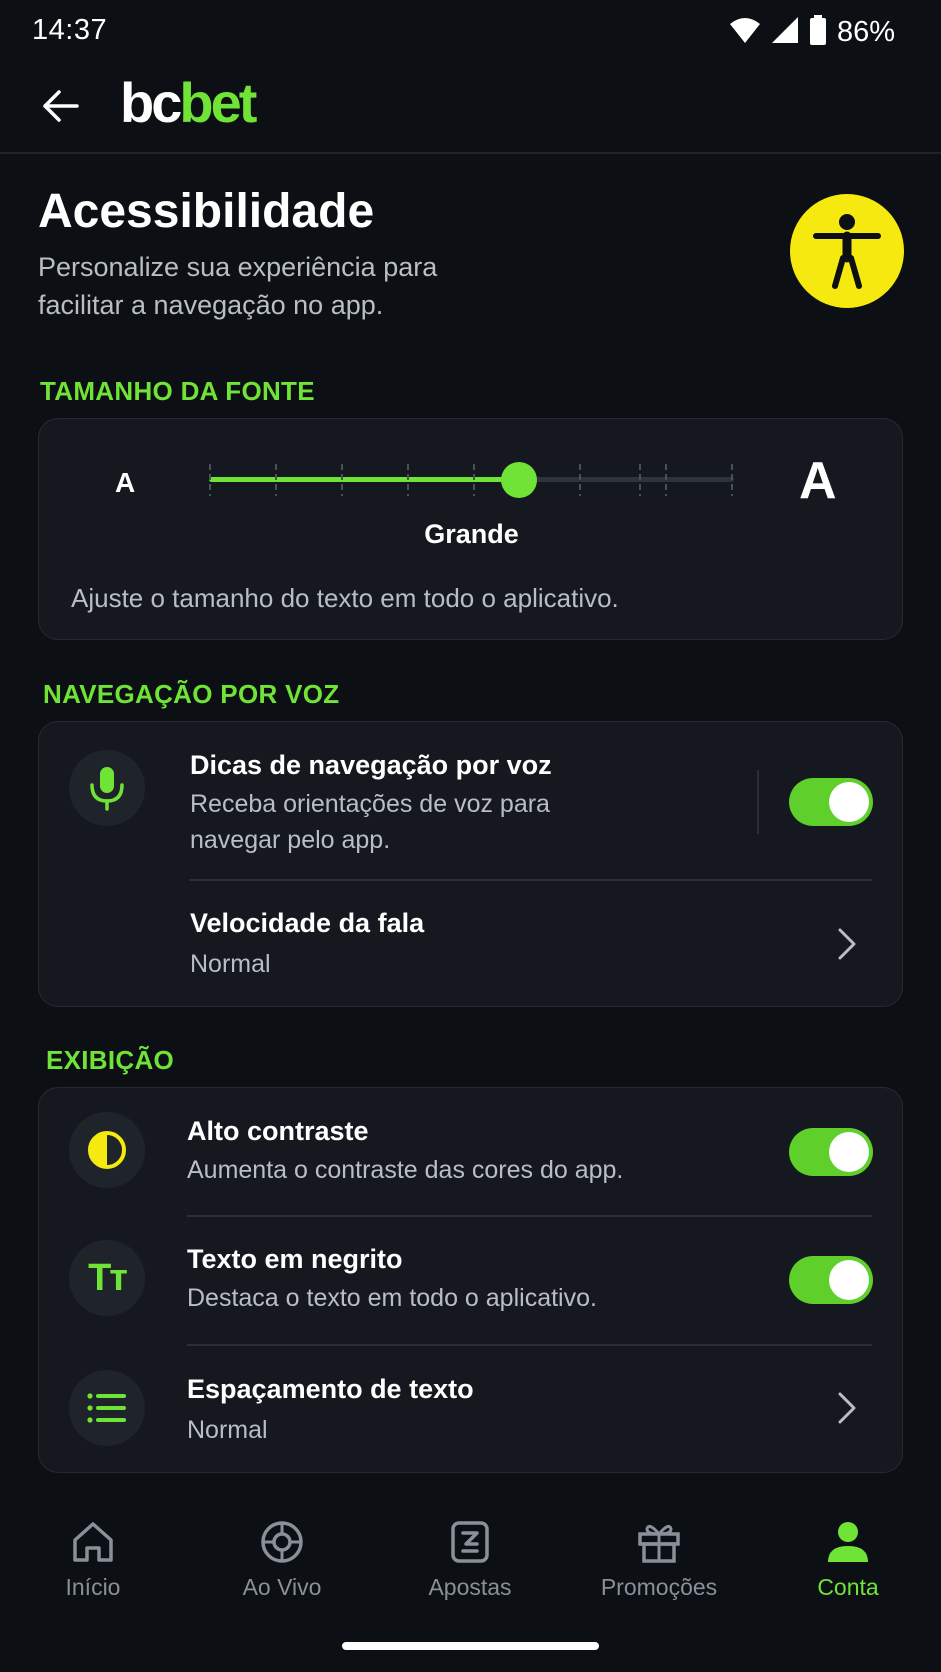 Image resolution: width=941 pixels, height=1672 pixels. I want to click on status-icons: 86%, so click(812, 32).